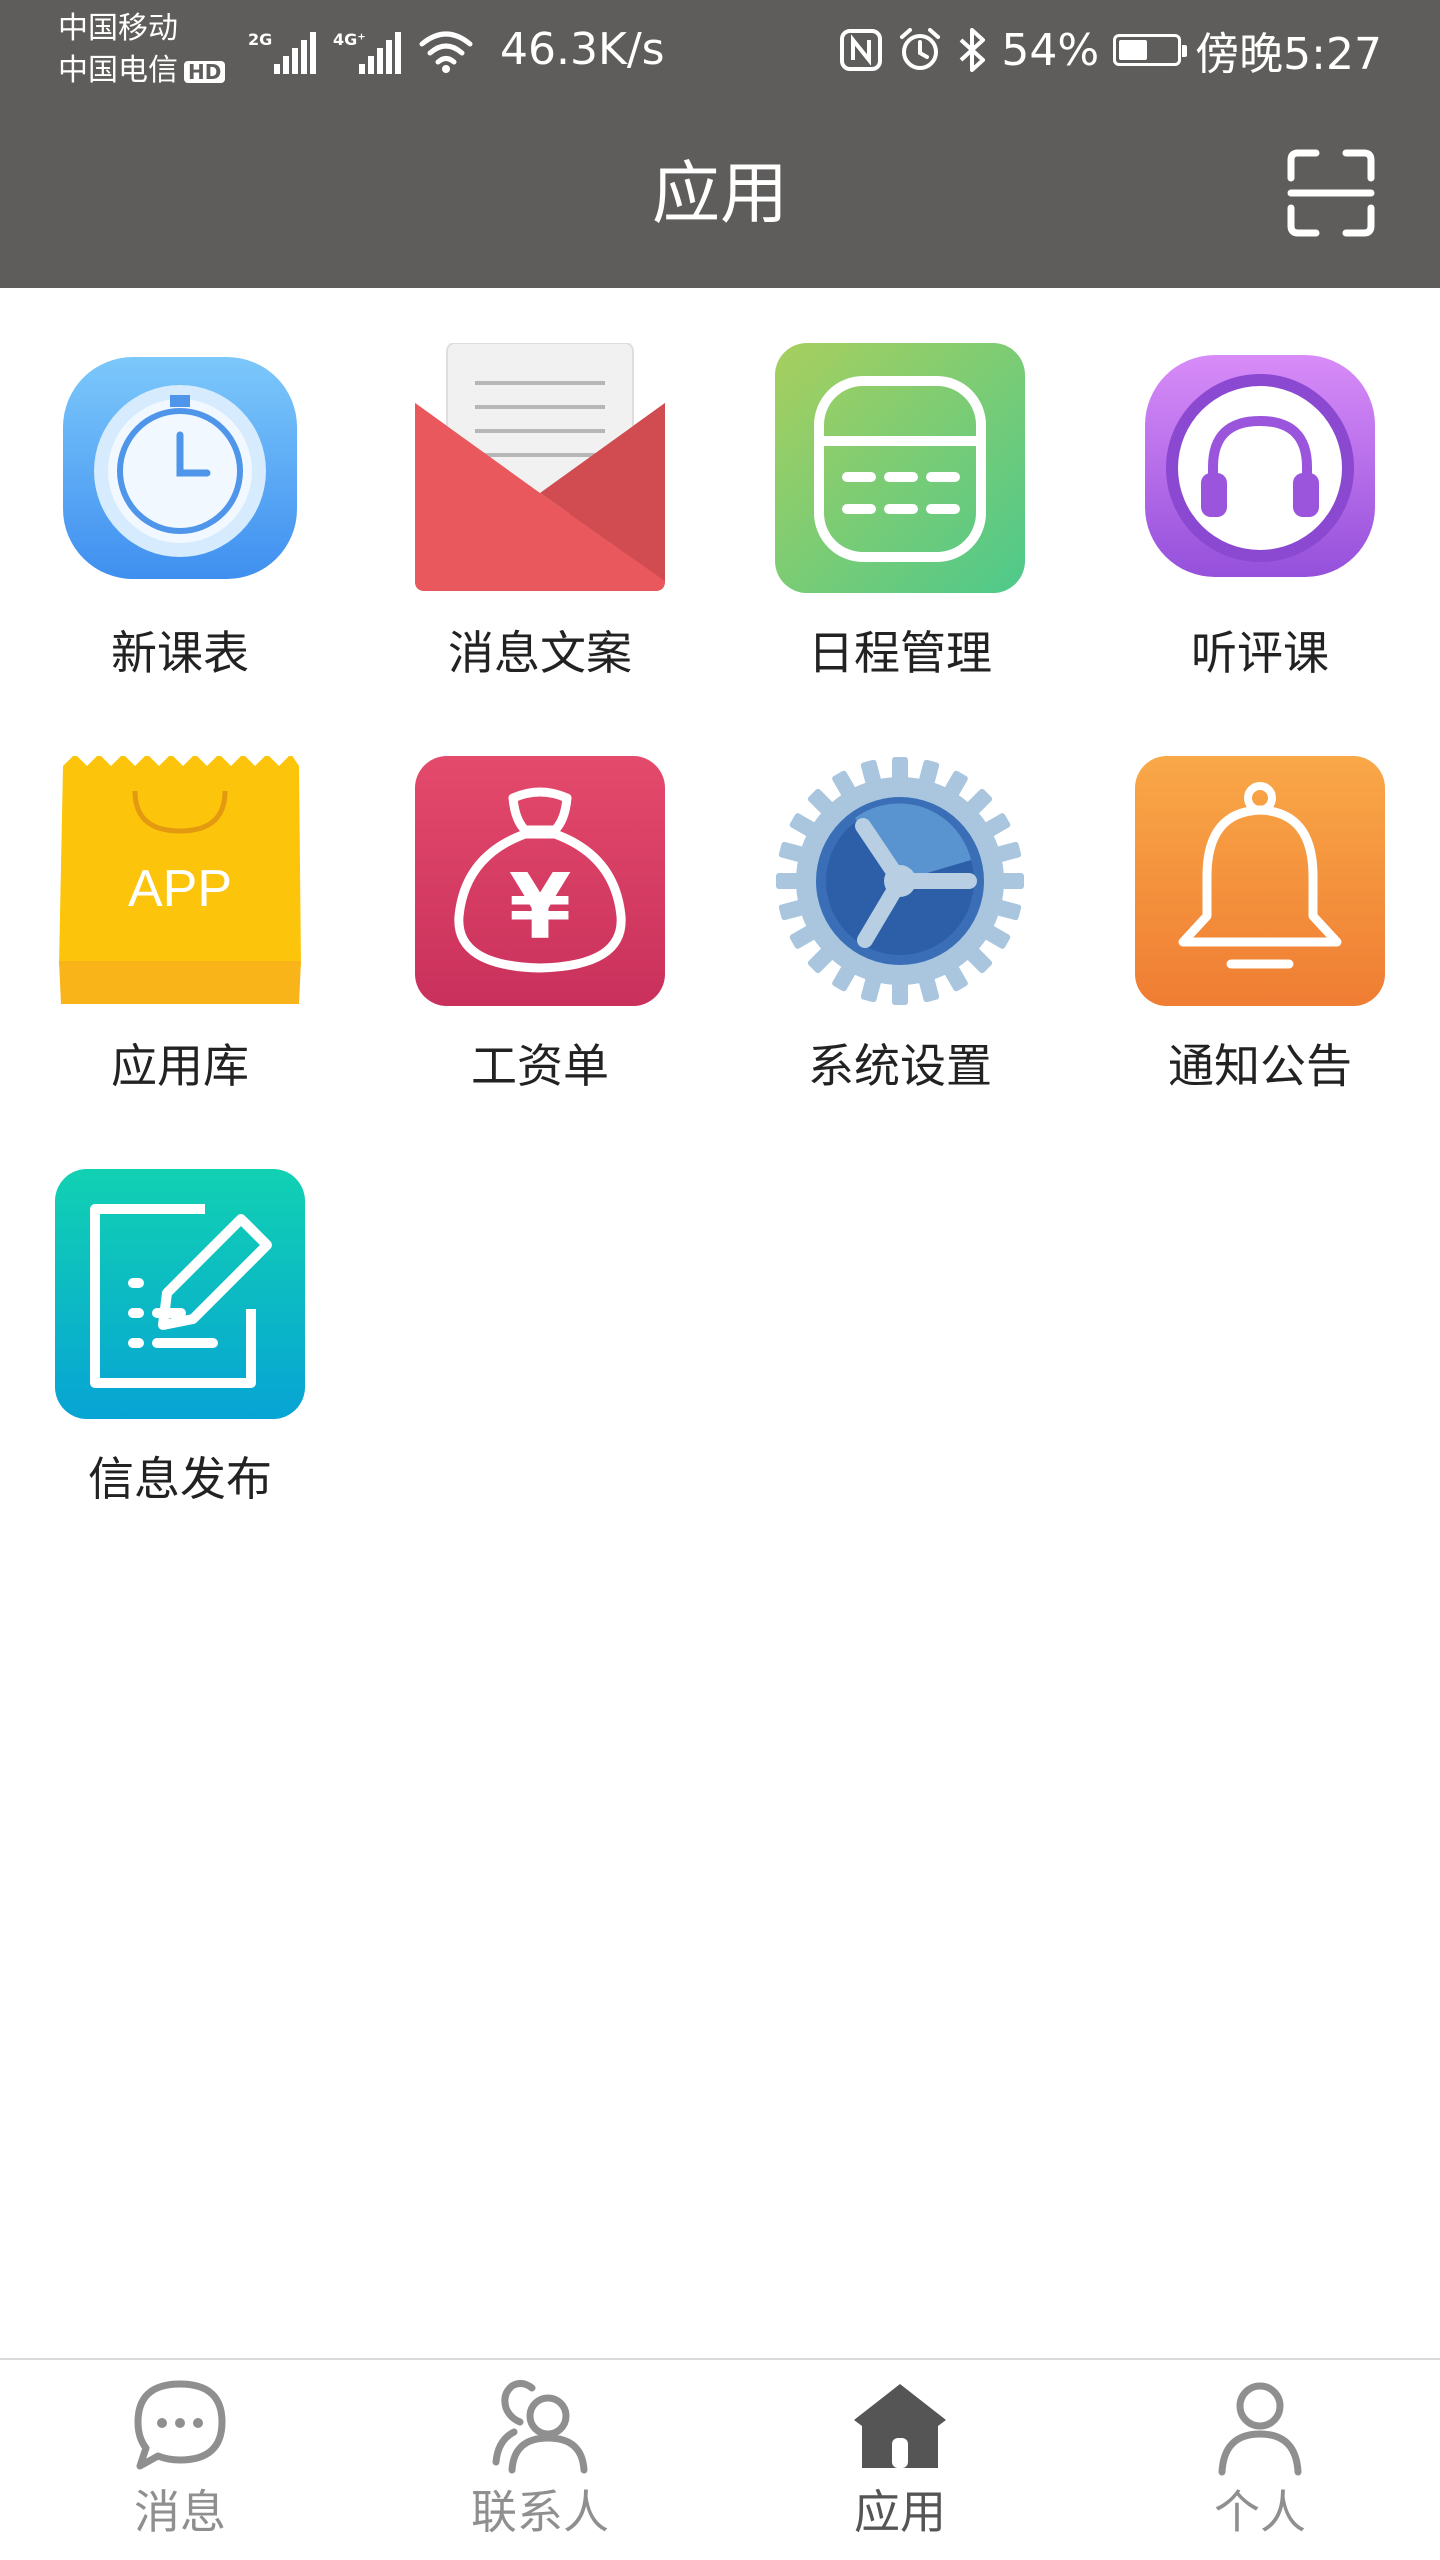  What do you see at coordinates (1260, 881) in the screenshot?
I see `bell-icon` at bounding box center [1260, 881].